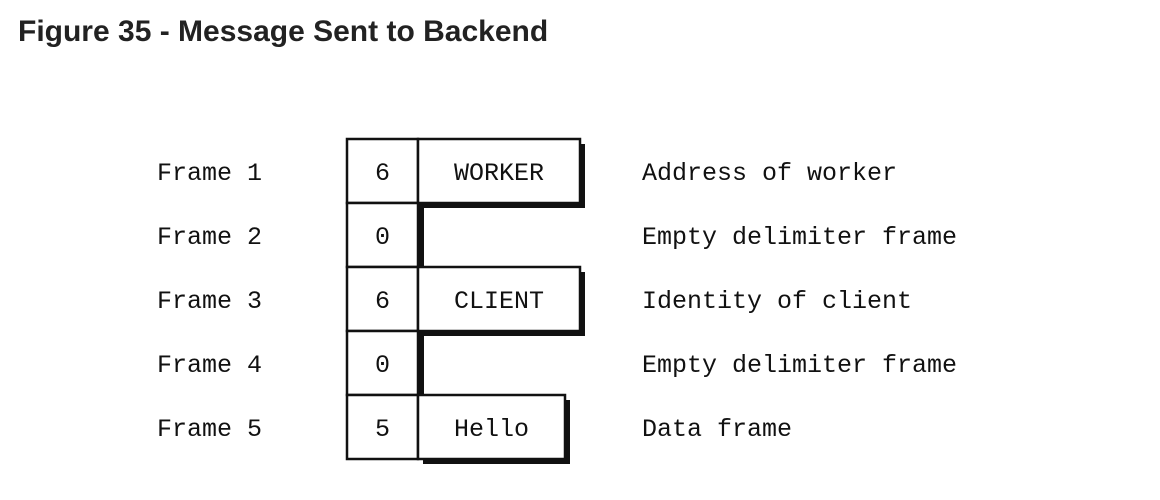 This screenshot has width=1160, height=500. I want to click on frame-description: Data frame, so click(717, 429).